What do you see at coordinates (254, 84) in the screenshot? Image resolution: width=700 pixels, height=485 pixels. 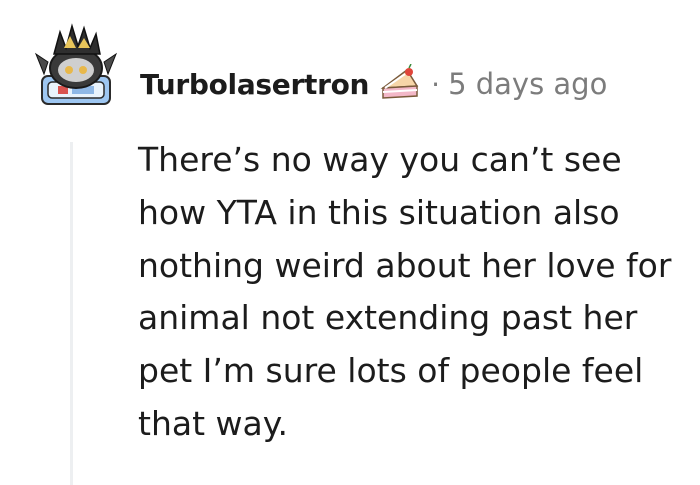 I see `username-link: Turbolasertron` at bounding box center [254, 84].